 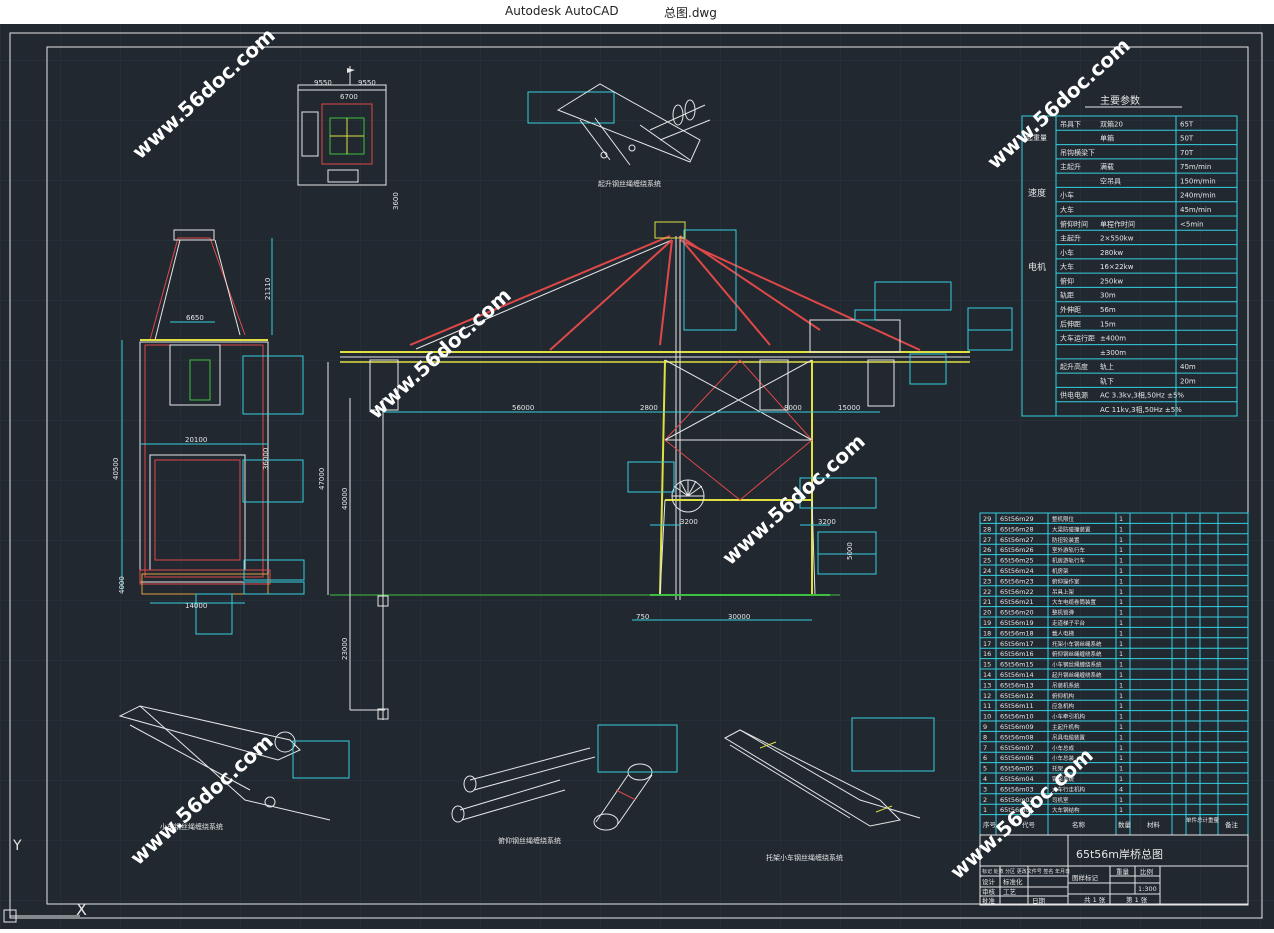 I want to click on param-cell-b: AC 11kv,3相,50Hz ±5%, so click(x=1141, y=409).